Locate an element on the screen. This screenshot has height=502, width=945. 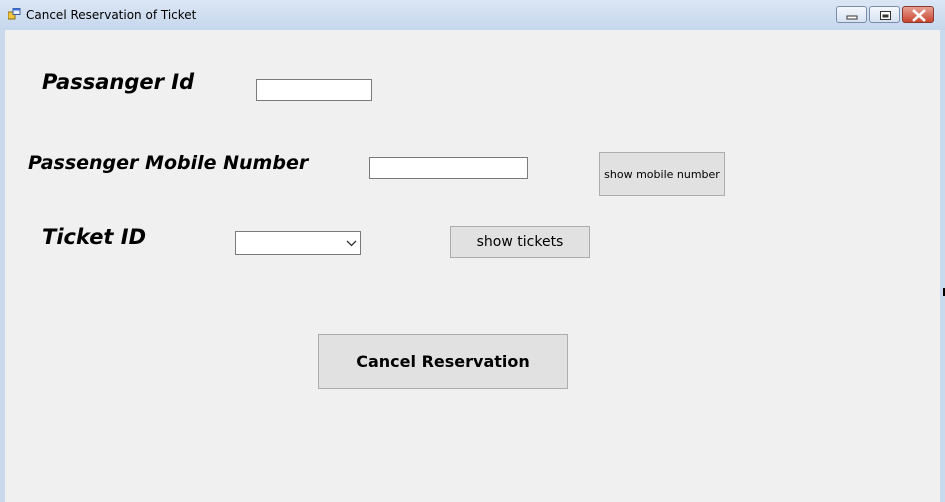
mobile-number-input is located at coordinates (448, 168).